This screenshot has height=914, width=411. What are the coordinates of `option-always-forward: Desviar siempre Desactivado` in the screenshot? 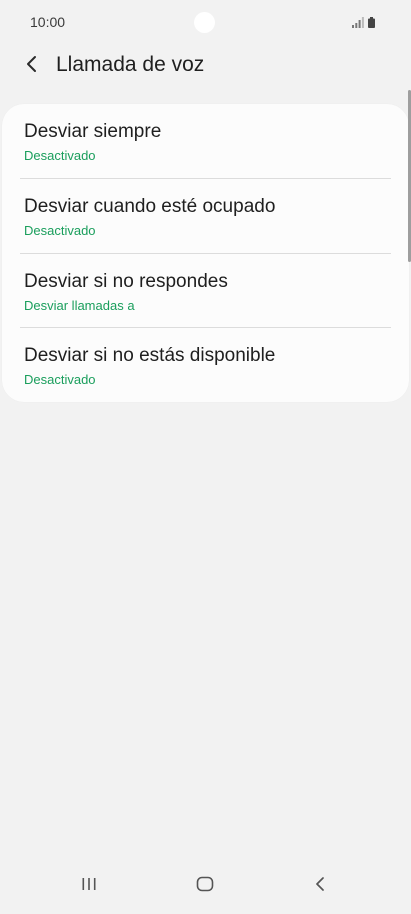 It's located at (205, 141).